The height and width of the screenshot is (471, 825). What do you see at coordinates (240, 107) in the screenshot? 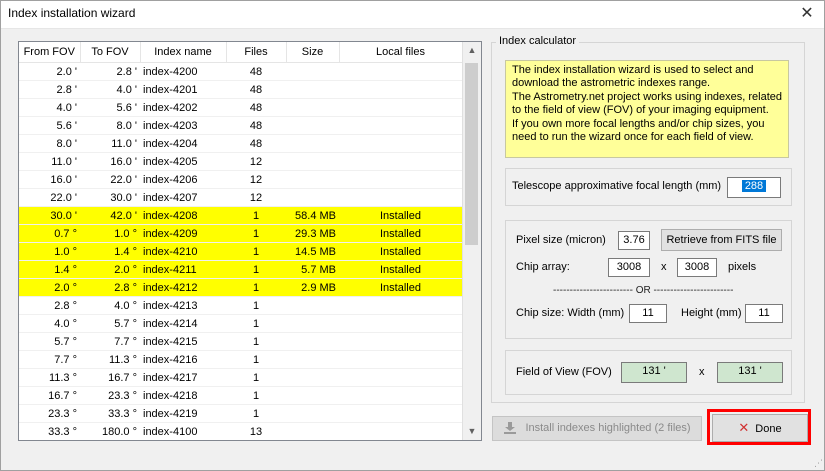
I see `table-row: 4.0 ' 5.6 ' index-4202 48` at bounding box center [240, 107].